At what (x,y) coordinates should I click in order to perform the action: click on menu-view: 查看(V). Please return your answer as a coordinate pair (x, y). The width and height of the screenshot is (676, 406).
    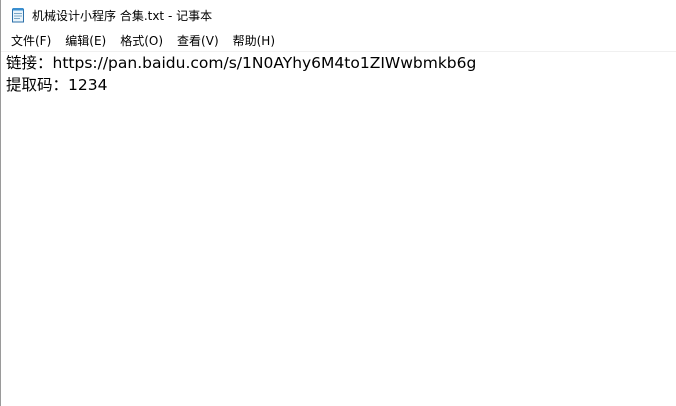
    Looking at the image, I should click on (198, 40).